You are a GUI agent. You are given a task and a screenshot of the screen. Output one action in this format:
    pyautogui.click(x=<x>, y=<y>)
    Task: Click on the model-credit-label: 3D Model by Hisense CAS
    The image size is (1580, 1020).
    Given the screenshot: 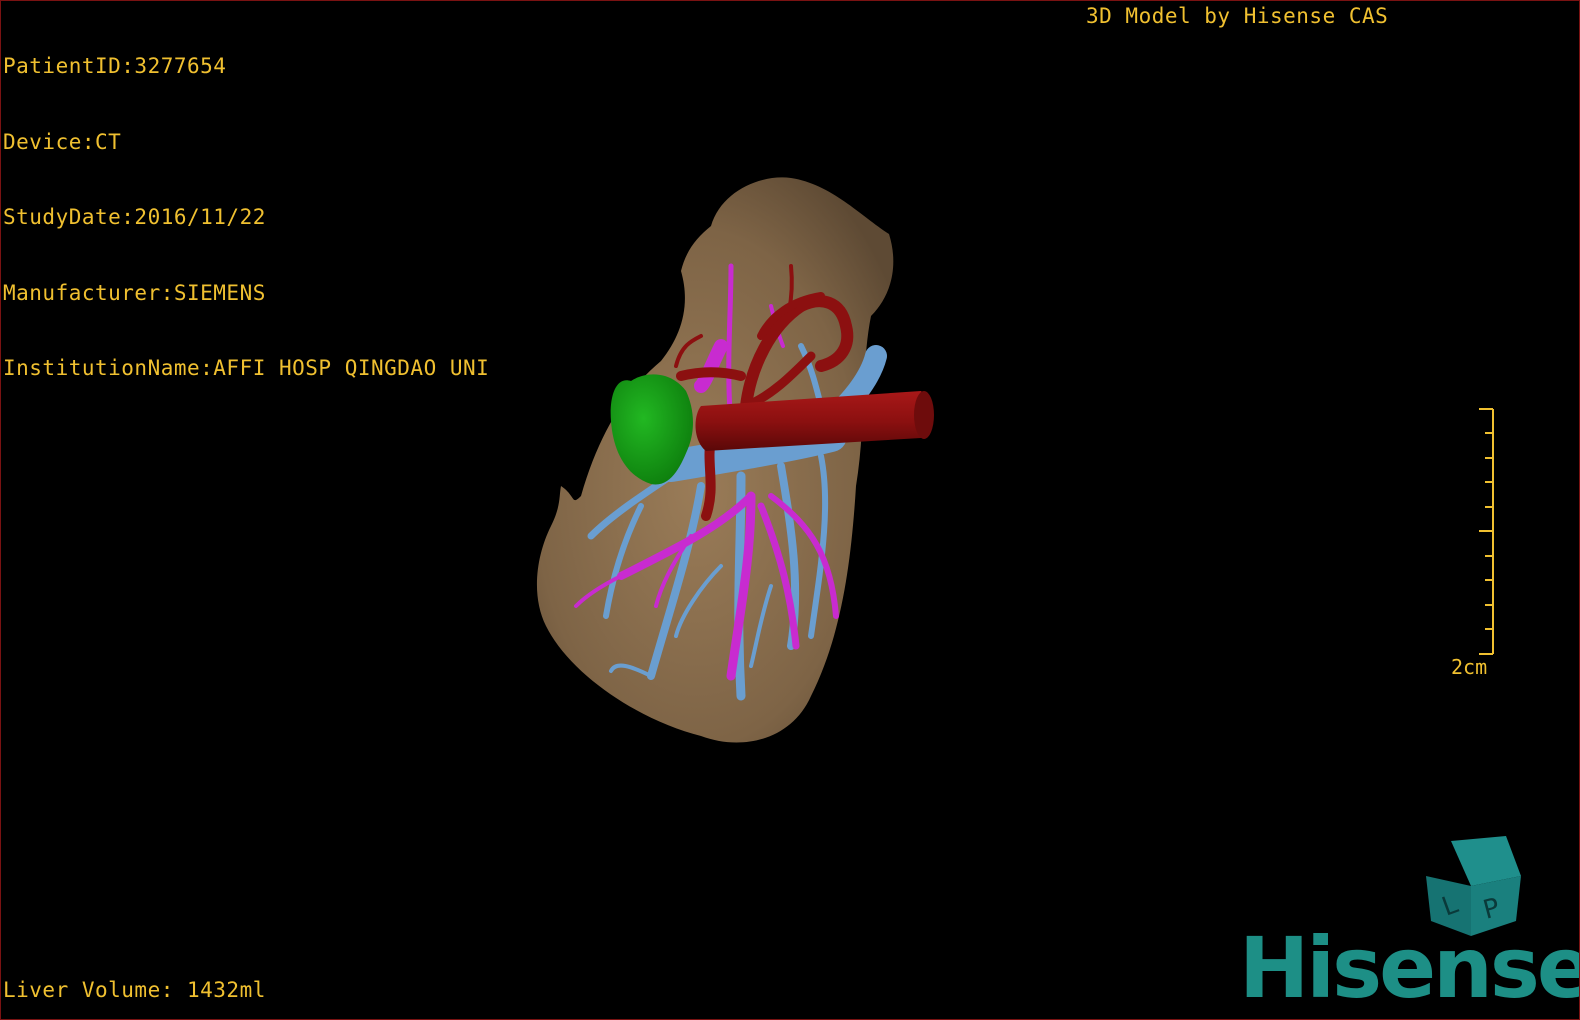 What is the action you would take?
    pyautogui.click(x=1237, y=16)
    